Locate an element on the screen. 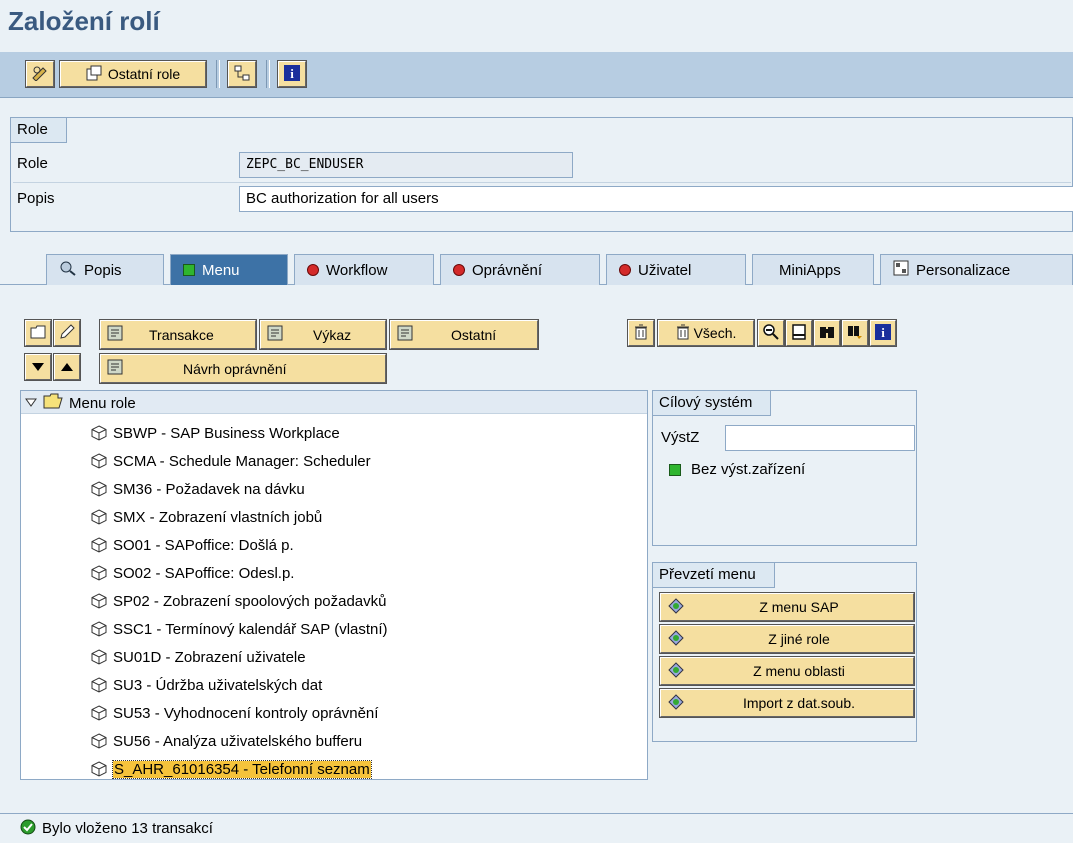  authorization-proposal-button: Návrh oprávnění is located at coordinates (243, 368).